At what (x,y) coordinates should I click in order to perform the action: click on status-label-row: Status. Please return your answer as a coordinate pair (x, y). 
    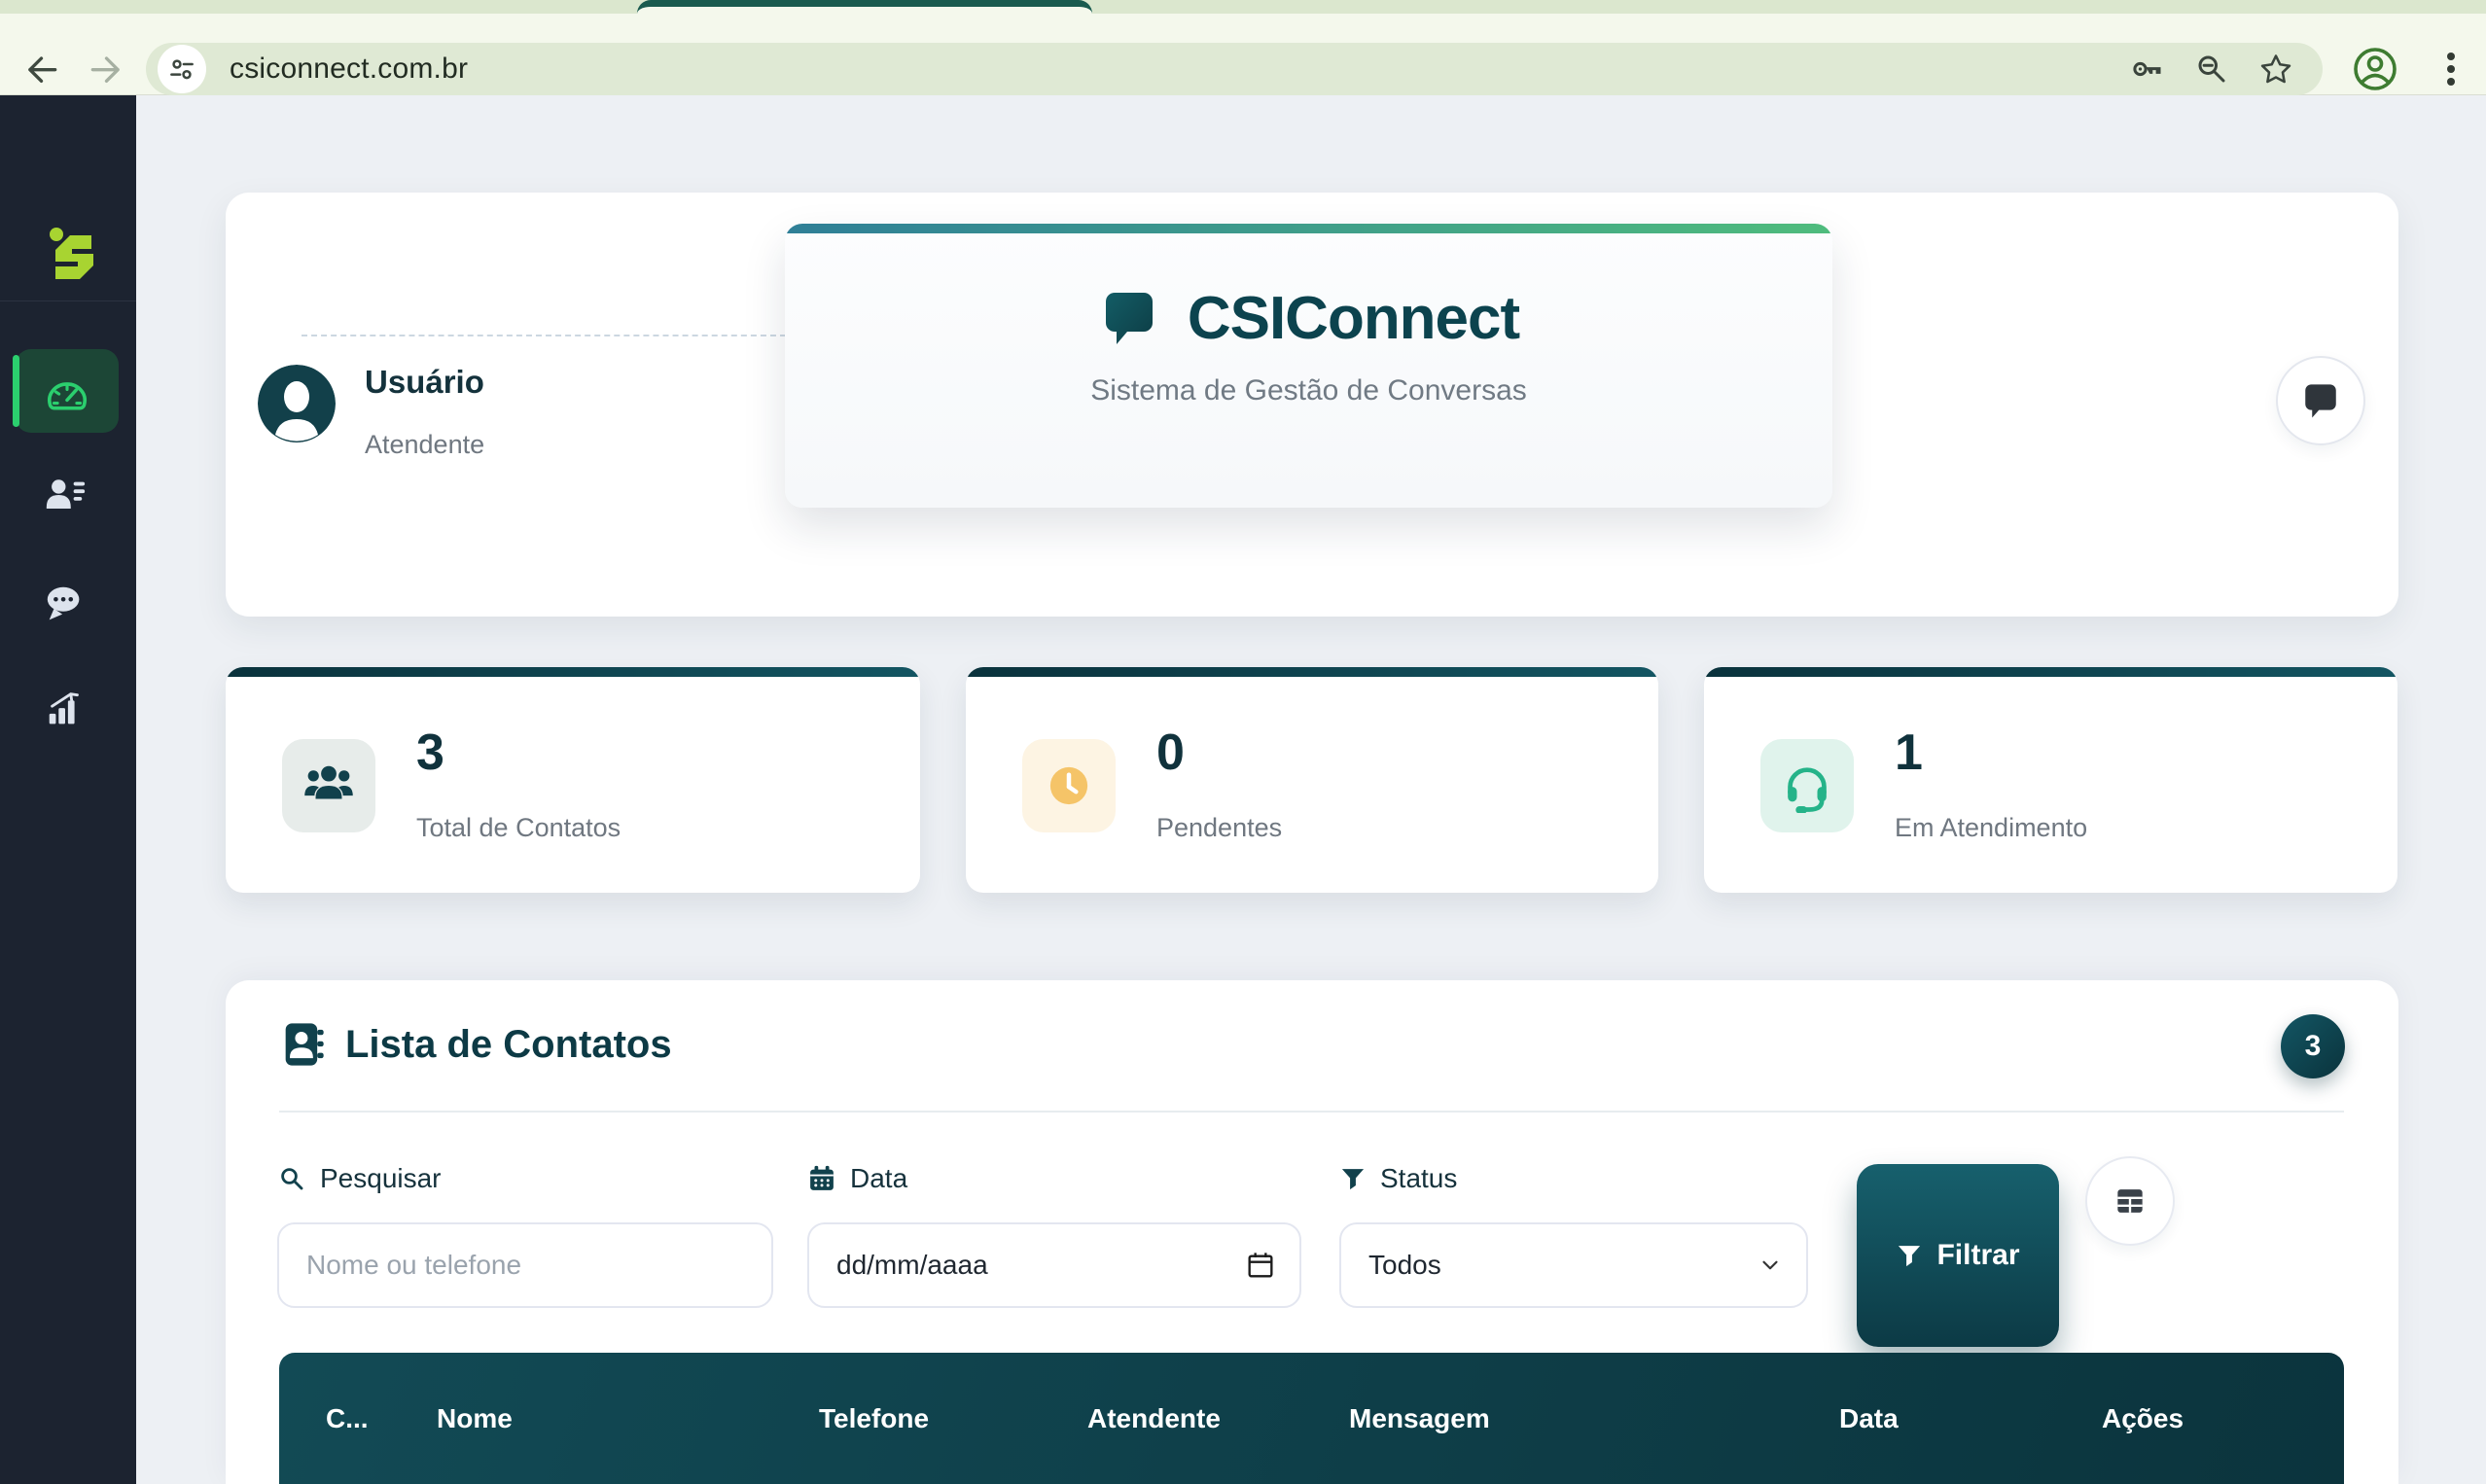
    Looking at the image, I should click on (1398, 1179).